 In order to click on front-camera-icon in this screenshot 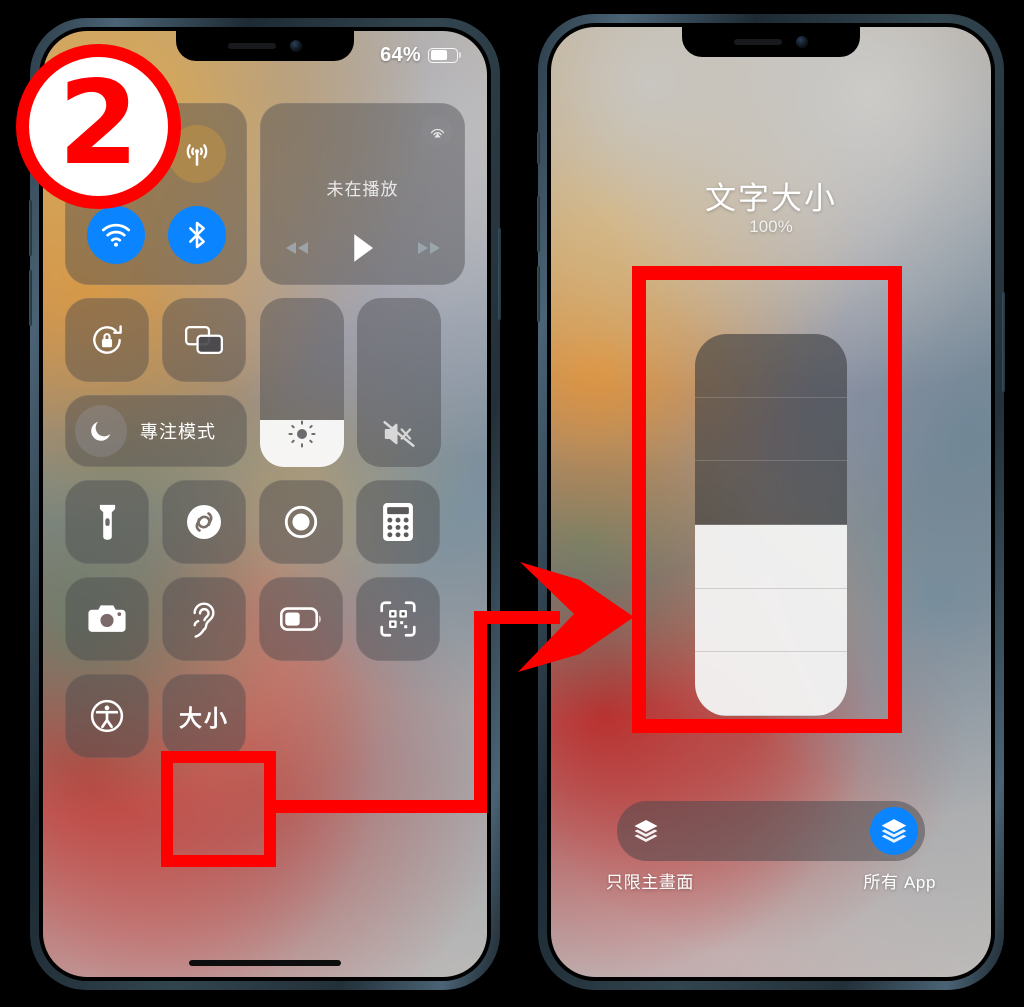, I will do `click(296, 46)`.